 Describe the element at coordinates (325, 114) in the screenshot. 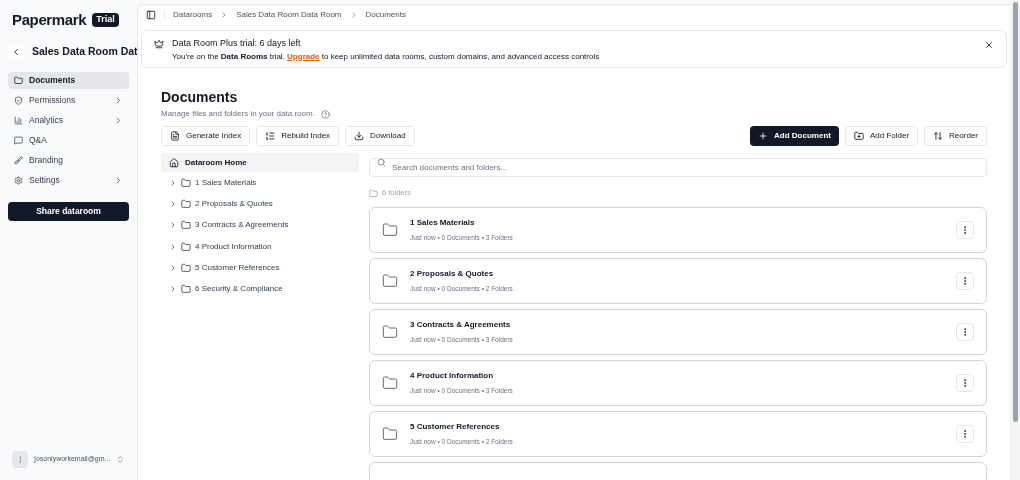

I see `help-icon` at that location.